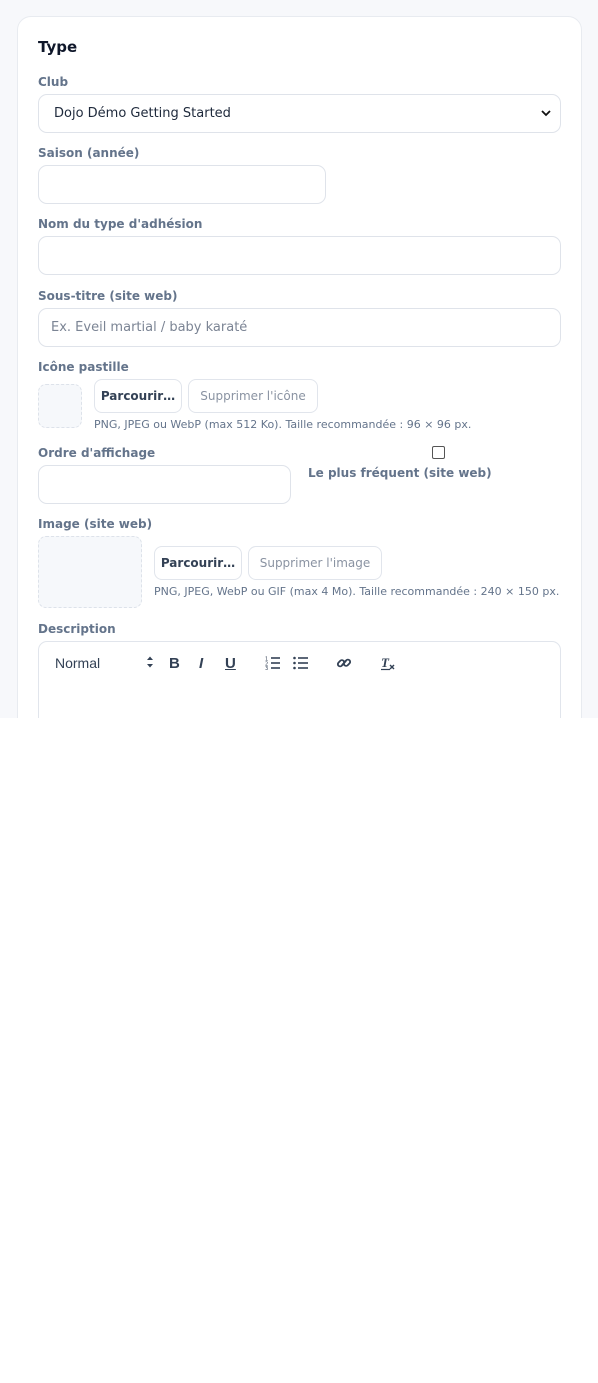 The height and width of the screenshot is (1383, 598). What do you see at coordinates (58, 47) in the screenshot?
I see `card-title: Type` at bounding box center [58, 47].